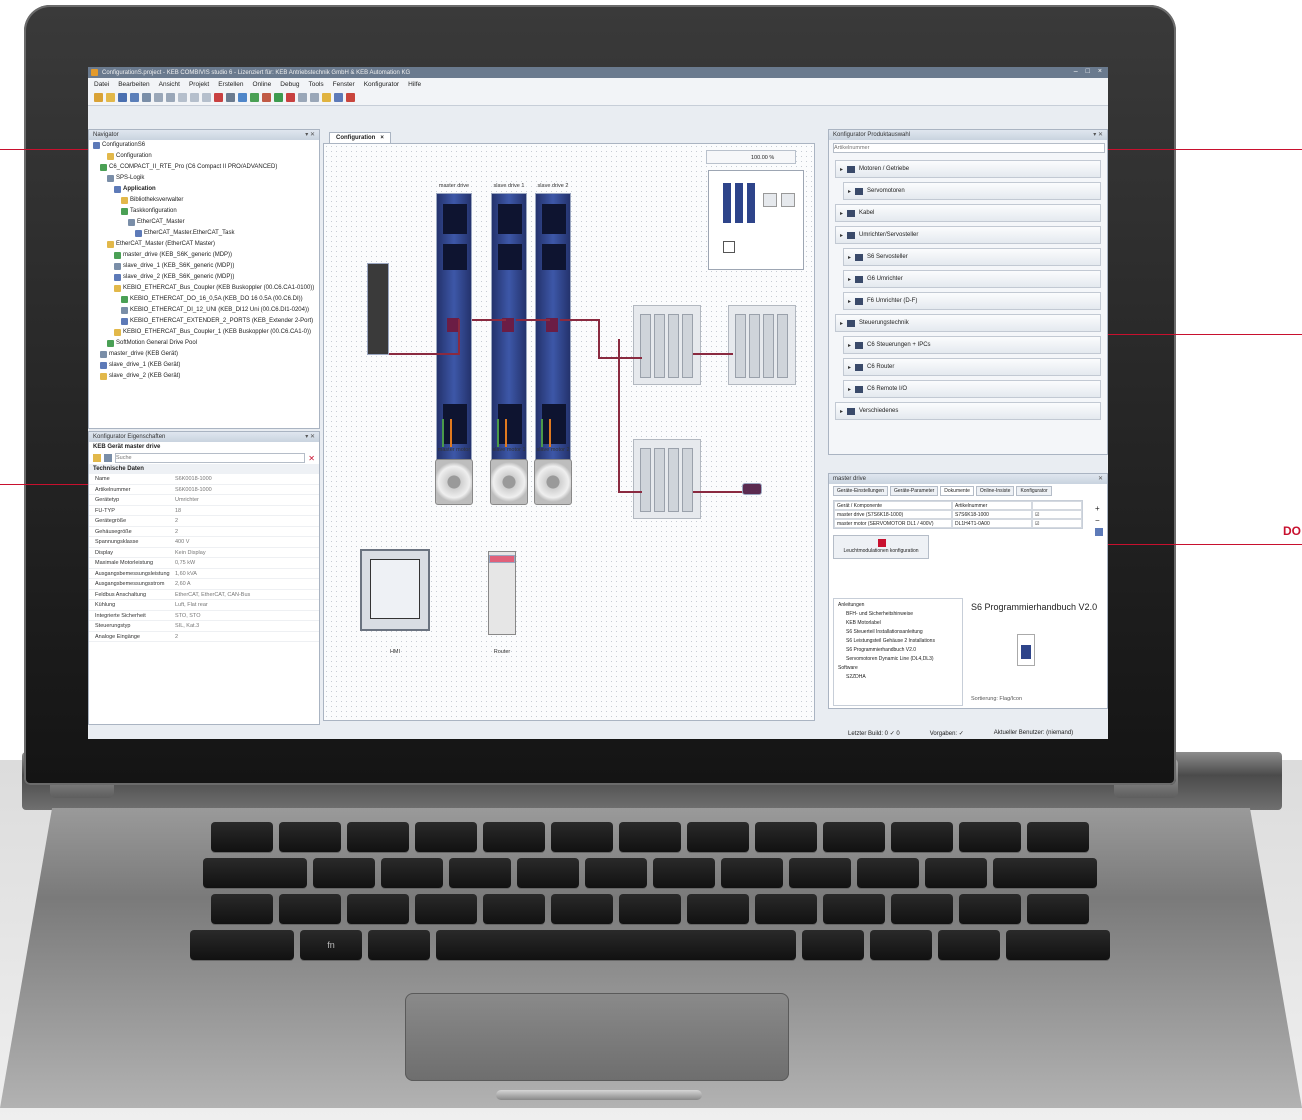 The height and width of the screenshot is (1120, 1302). What do you see at coordinates (242, 97) in the screenshot?
I see `build-icon` at bounding box center [242, 97].